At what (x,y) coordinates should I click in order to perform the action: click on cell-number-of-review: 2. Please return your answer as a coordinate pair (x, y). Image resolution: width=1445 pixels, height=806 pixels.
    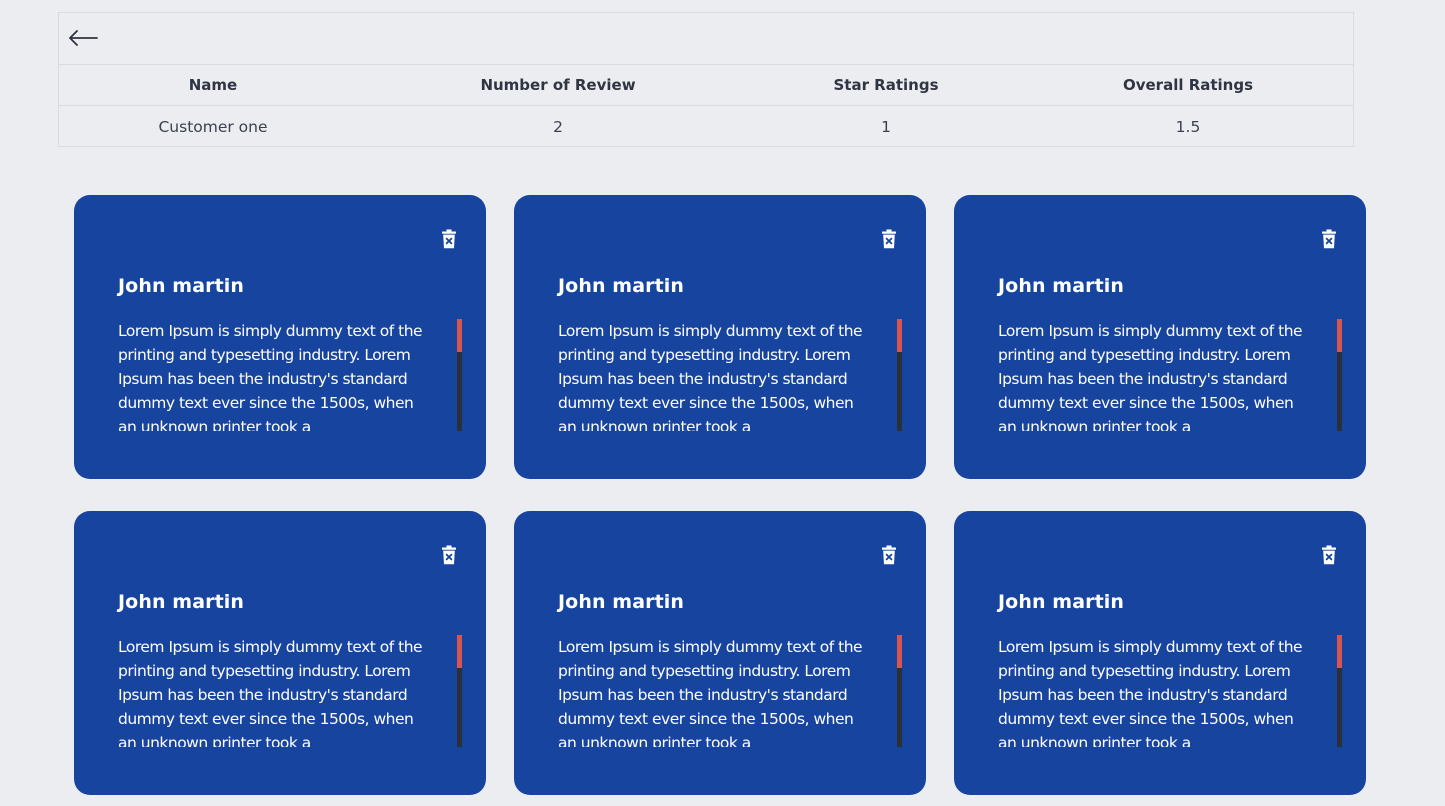
    Looking at the image, I should click on (558, 126).